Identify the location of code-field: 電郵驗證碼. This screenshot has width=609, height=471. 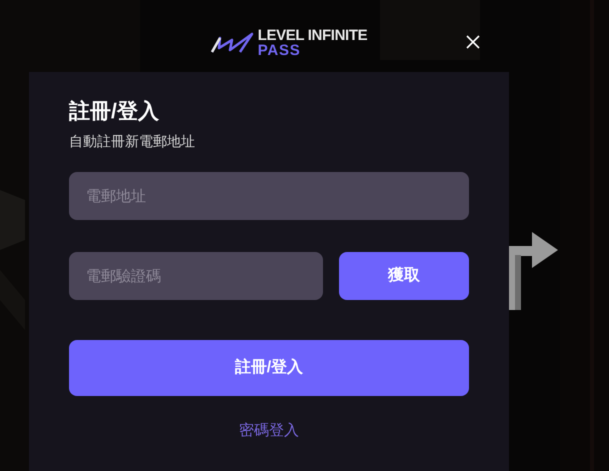
(196, 276).